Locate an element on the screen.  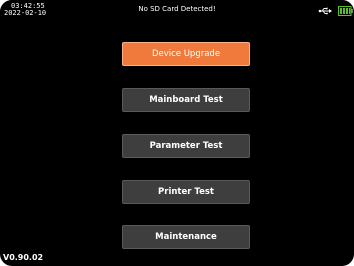
printer-test-button: Printer Test is located at coordinates (186, 192).